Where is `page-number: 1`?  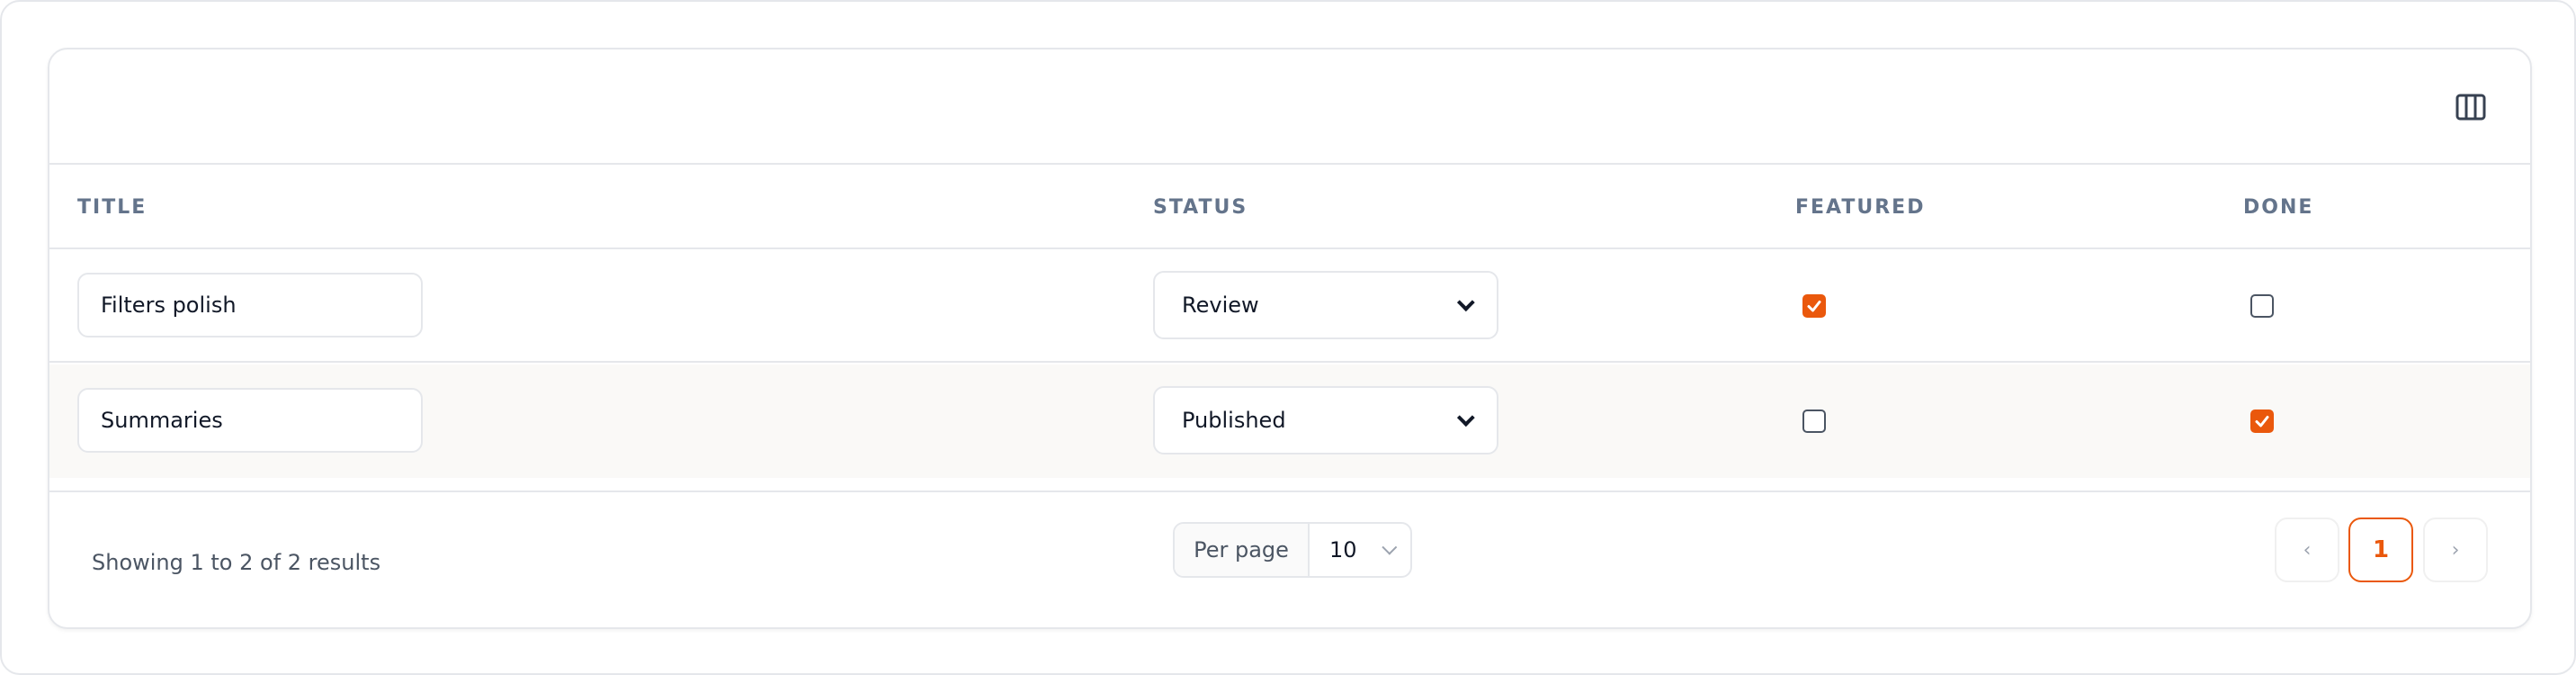
page-number: 1 is located at coordinates (2381, 549).